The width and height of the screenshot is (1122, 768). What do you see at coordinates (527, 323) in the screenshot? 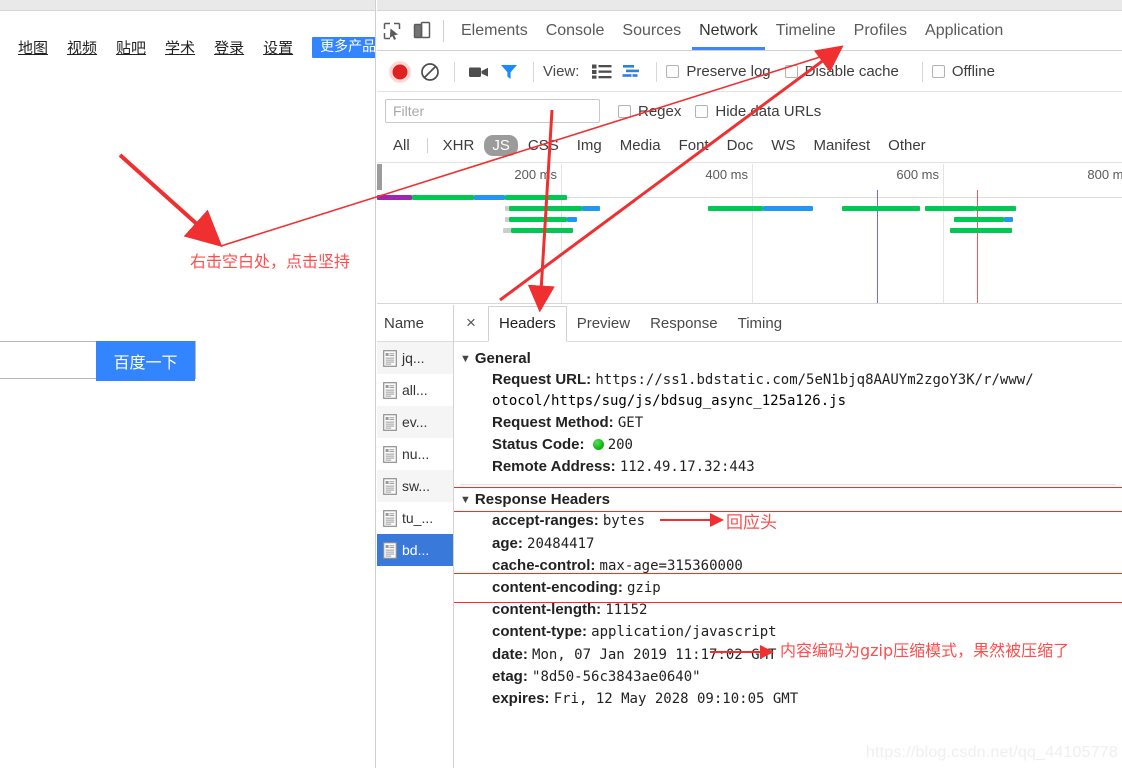
I see `detail-tab-headers: Headers` at bounding box center [527, 323].